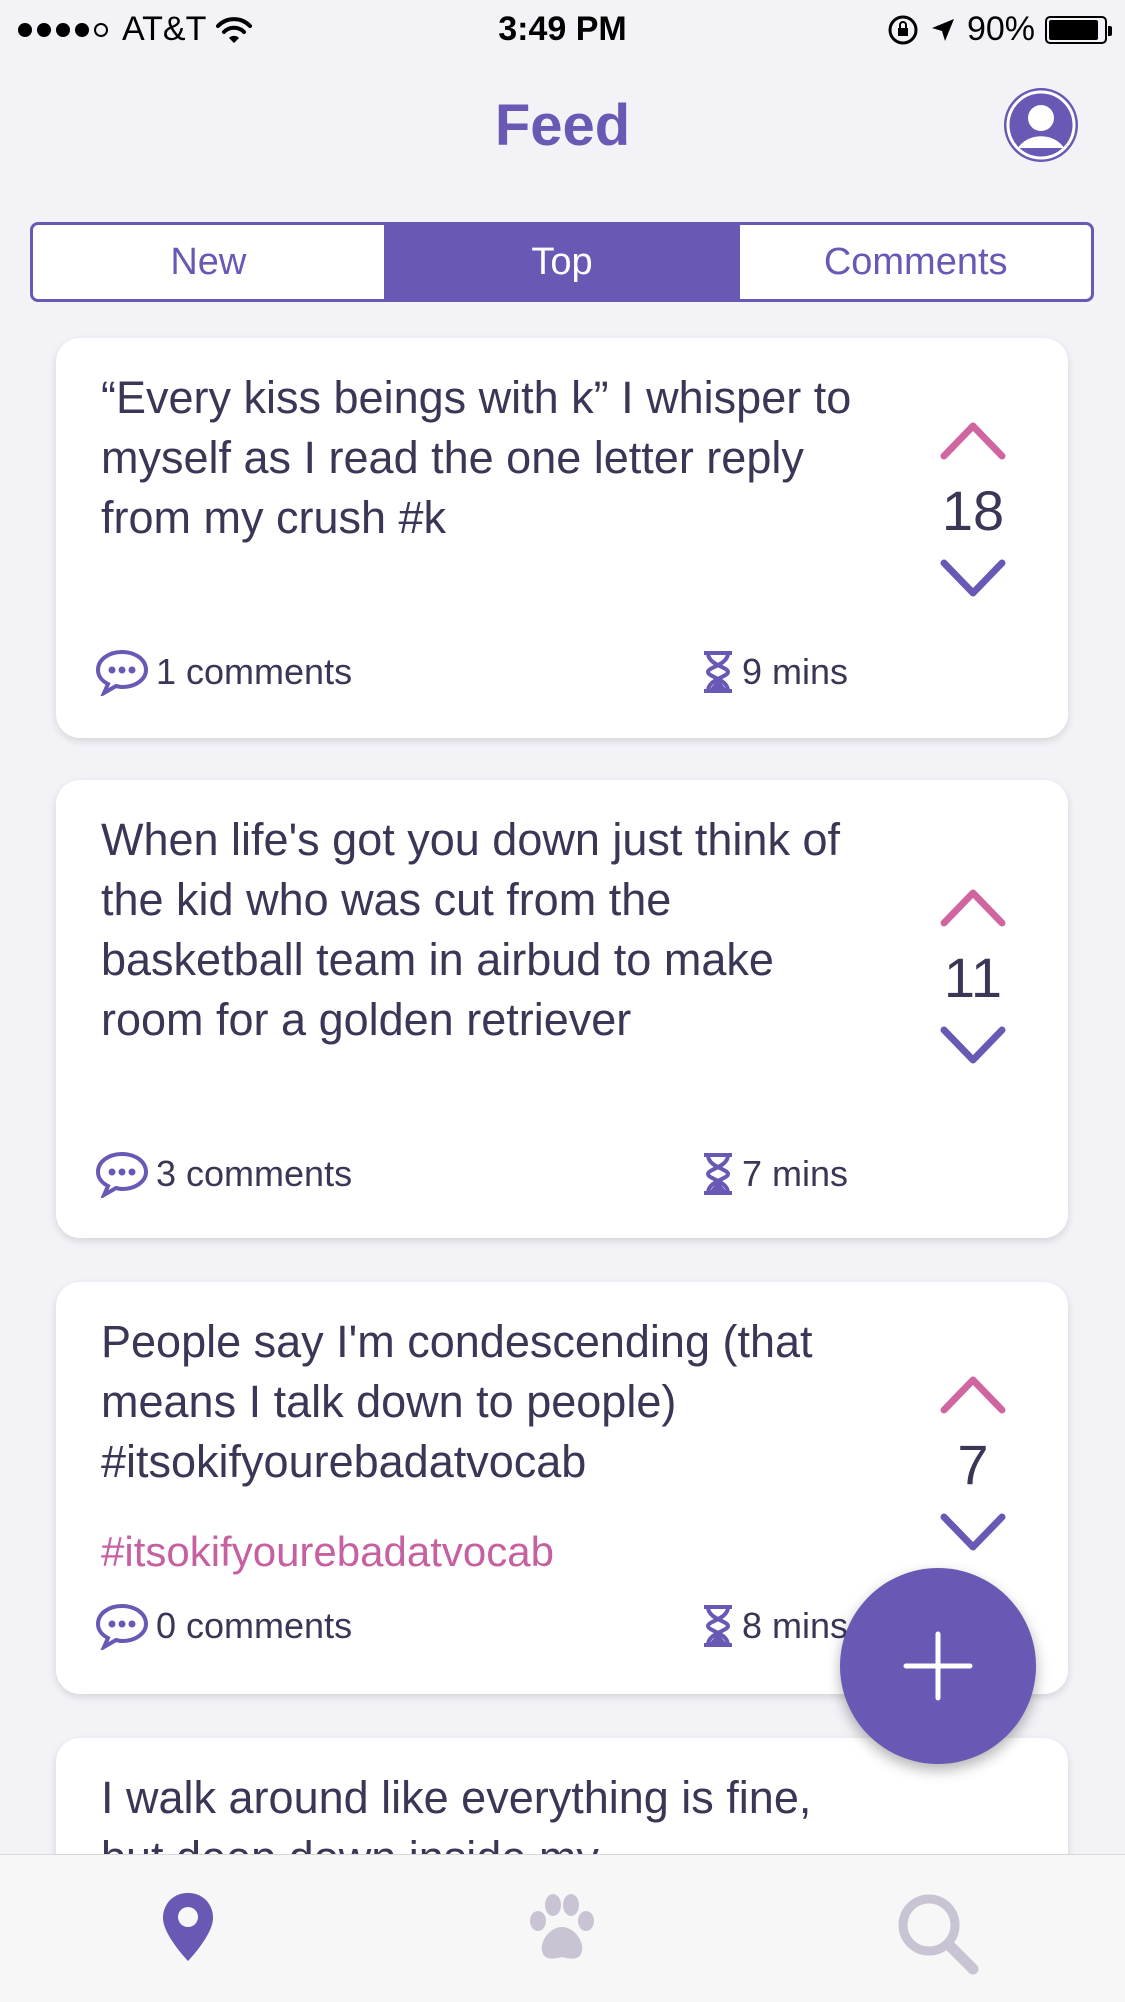  I want to click on post-age: 7 mins, so click(773, 1174).